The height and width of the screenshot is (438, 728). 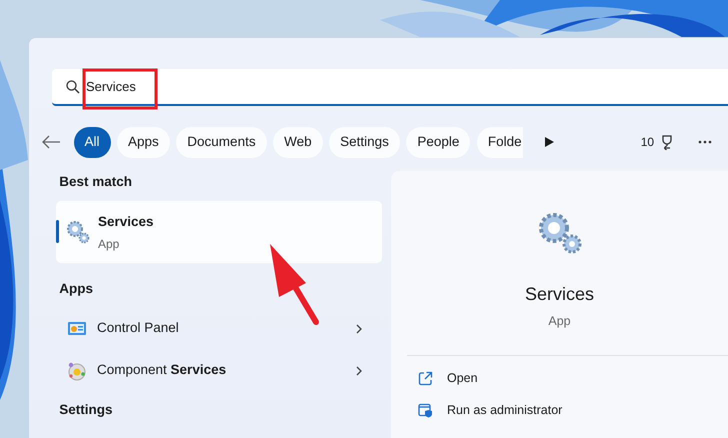 What do you see at coordinates (219, 232) in the screenshot?
I see `best-match-item: Services App` at bounding box center [219, 232].